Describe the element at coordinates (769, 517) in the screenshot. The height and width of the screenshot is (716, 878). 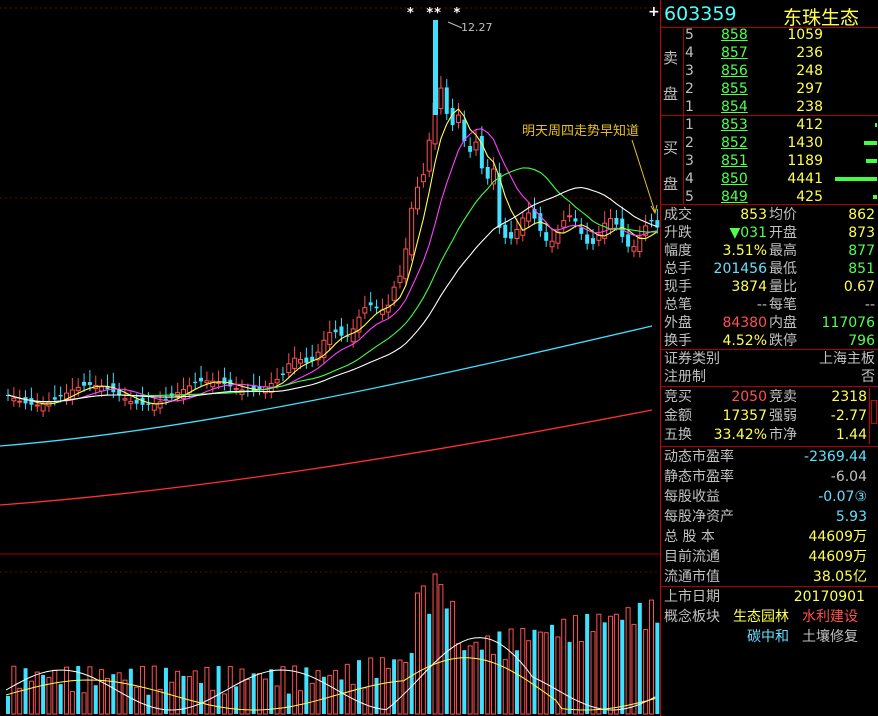
I see `fundamental-row: 每股净资产 5.93` at that location.